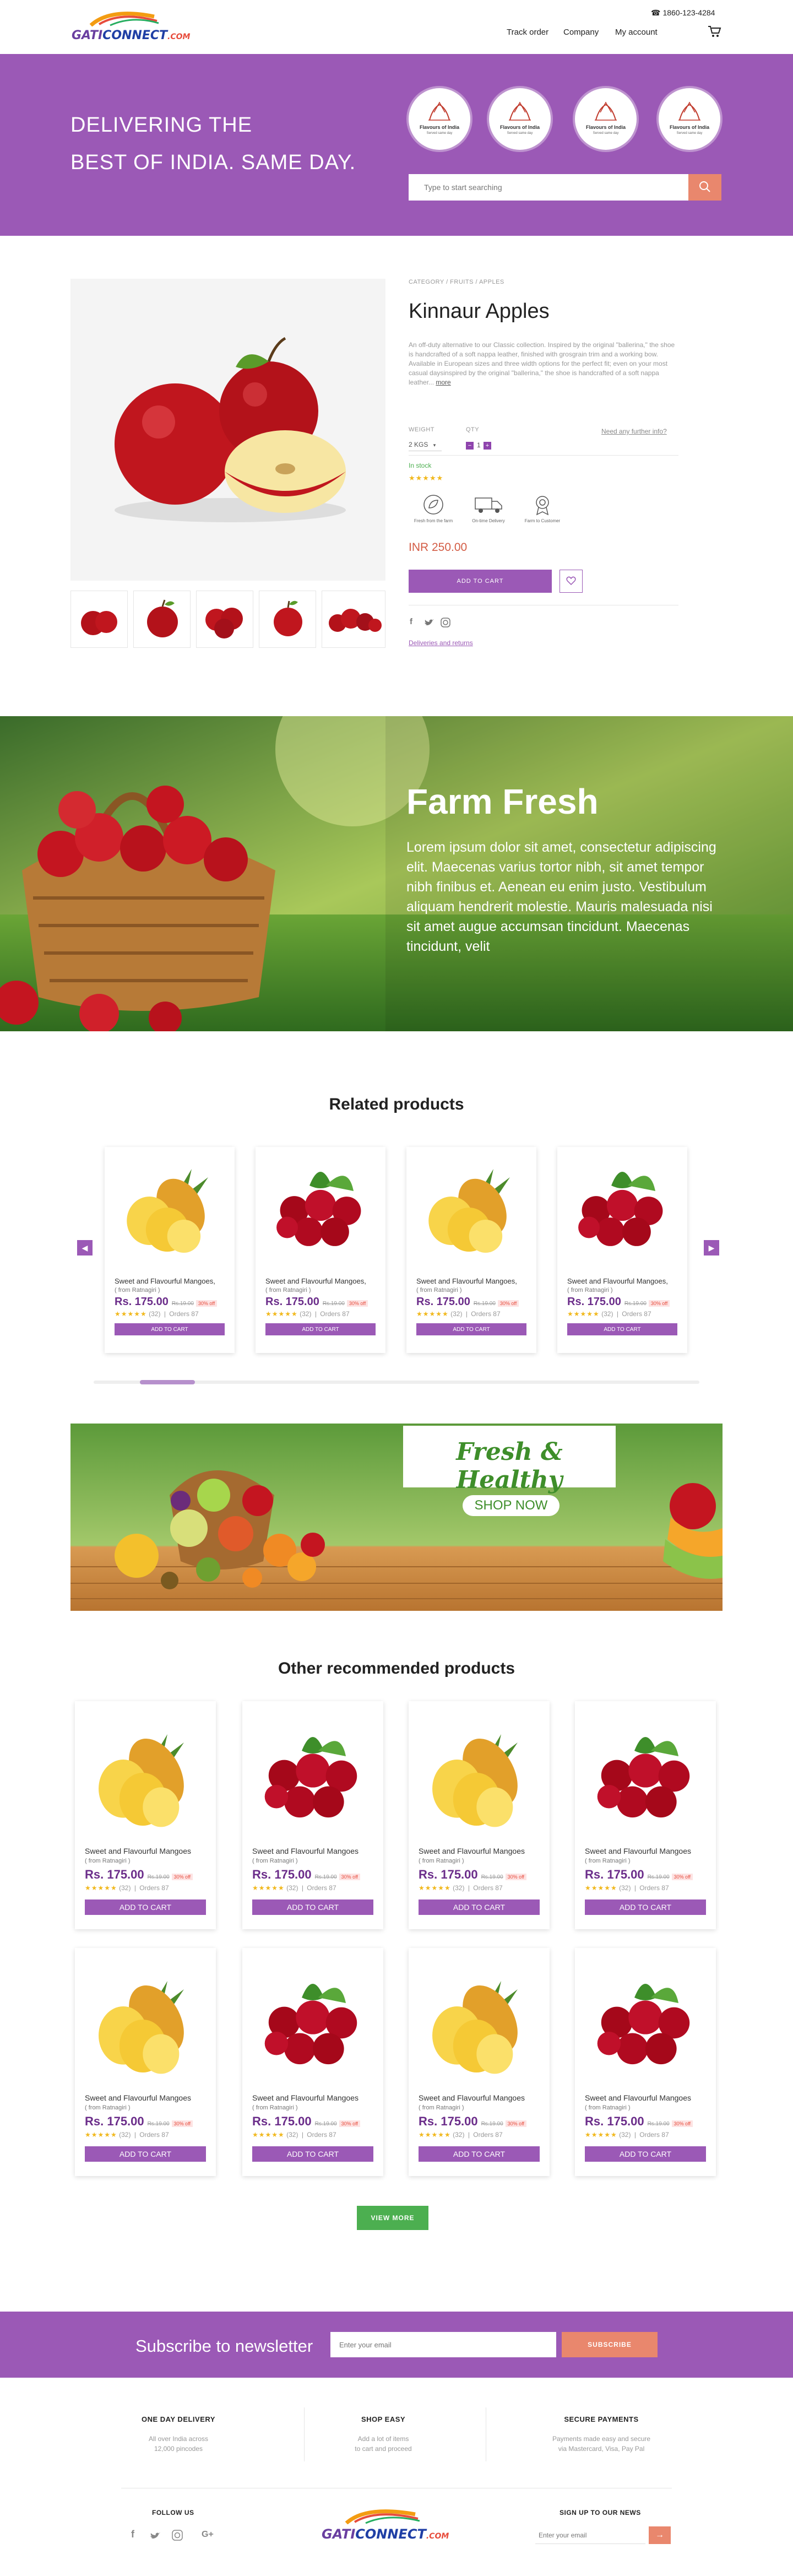 The height and width of the screenshot is (2576, 793). I want to click on add-to-cart-button: ADD TO CART, so click(481, 581).